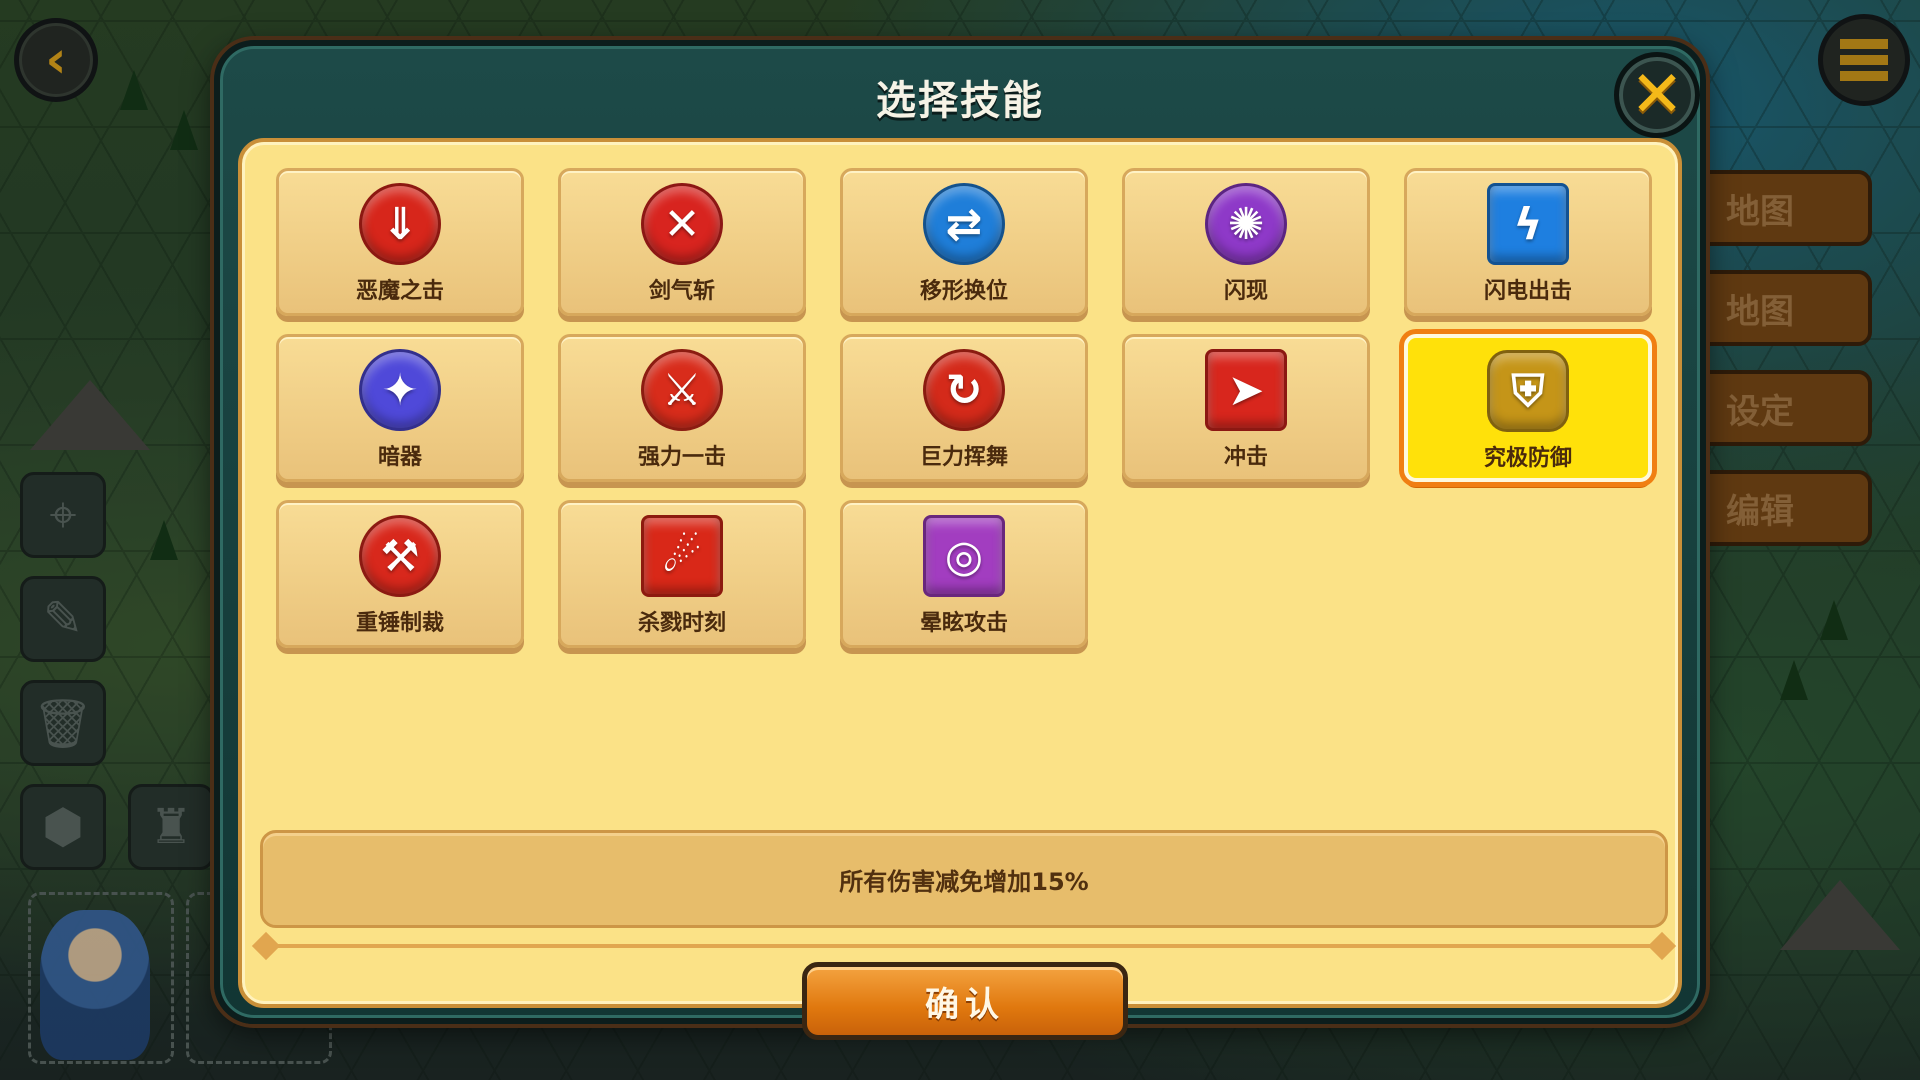 This screenshot has height=1080, width=1920. What do you see at coordinates (963, 291) in the screenshot?
I see `skill-name: 移形换位` at bounding box center [963, 291].